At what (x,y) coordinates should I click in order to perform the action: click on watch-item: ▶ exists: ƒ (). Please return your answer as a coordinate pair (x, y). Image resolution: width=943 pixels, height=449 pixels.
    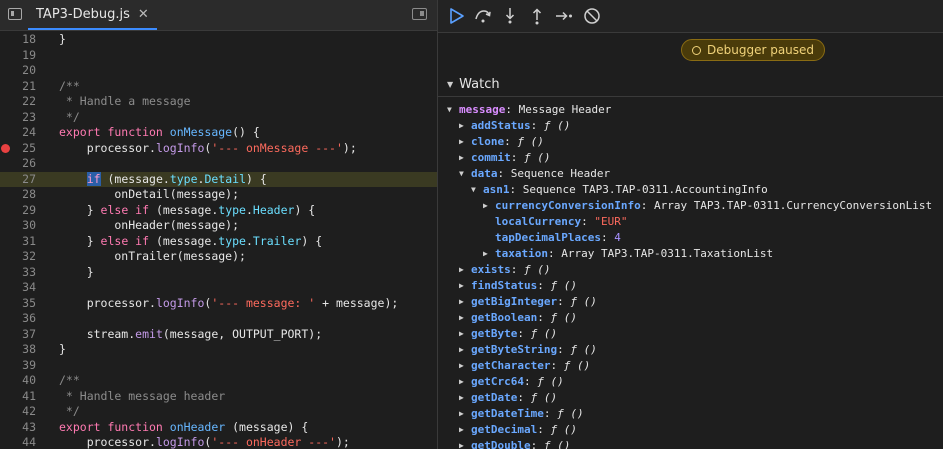
    Looking at the image, I should click on (690, 270).